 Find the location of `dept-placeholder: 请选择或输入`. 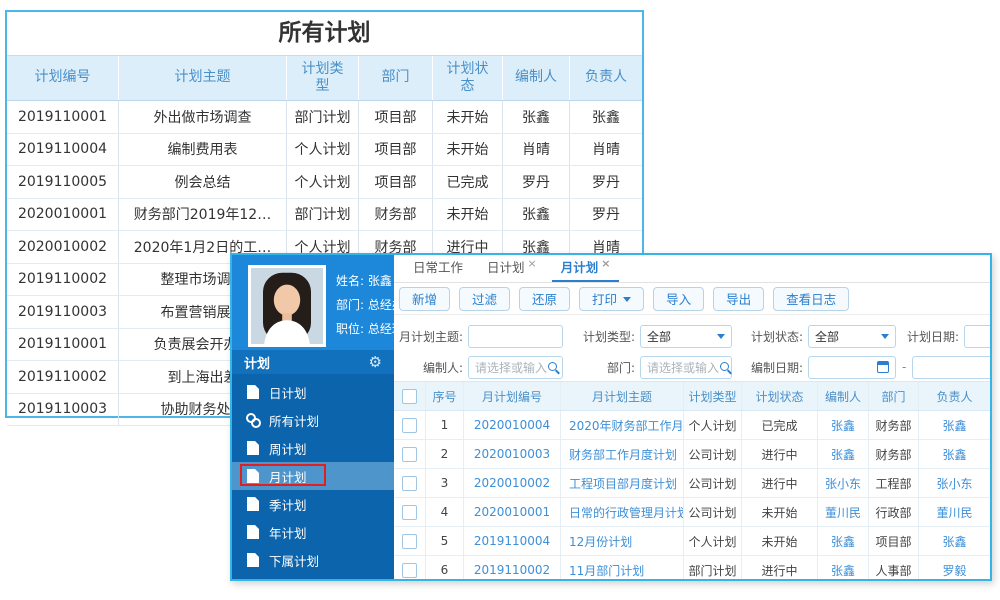

dept-placeholder: 请选择或输入 is located at coordinates (683, 367).